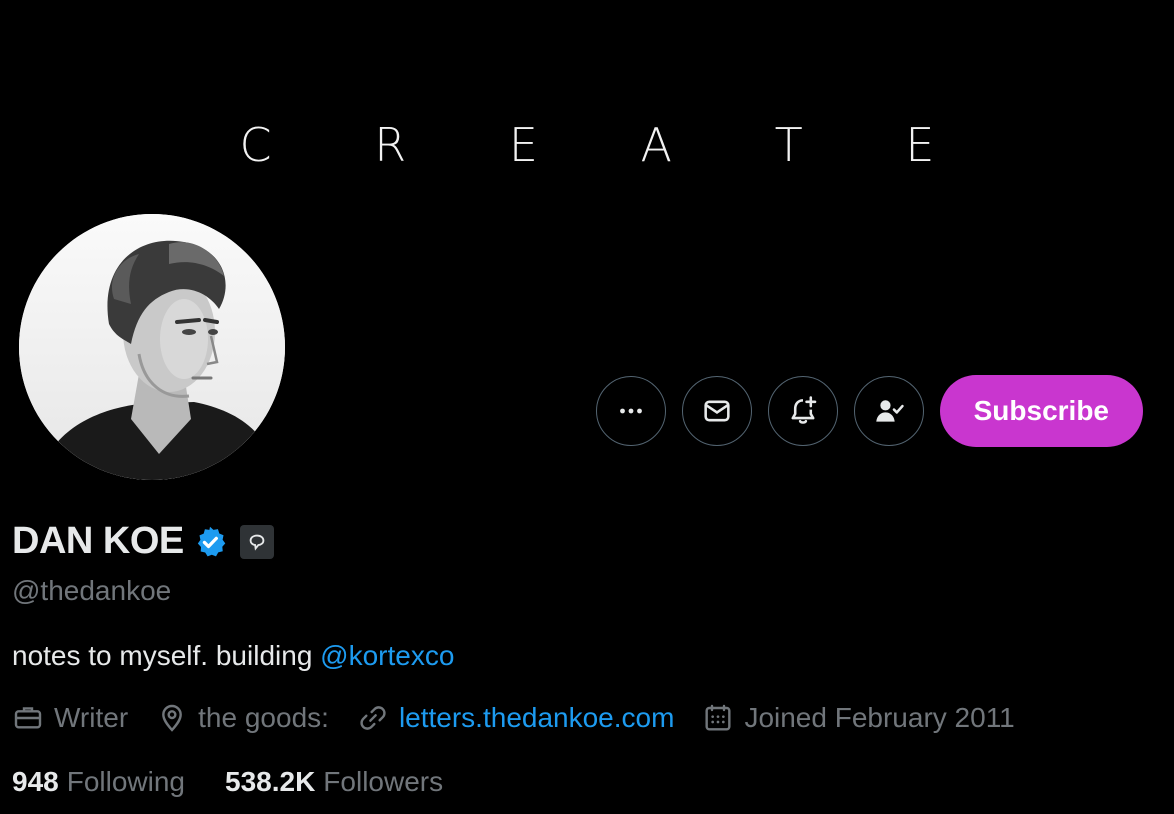 Image resolution: width=1174 pixels, height=814 pixels. I want to click on notify-button, so click(802, 411).